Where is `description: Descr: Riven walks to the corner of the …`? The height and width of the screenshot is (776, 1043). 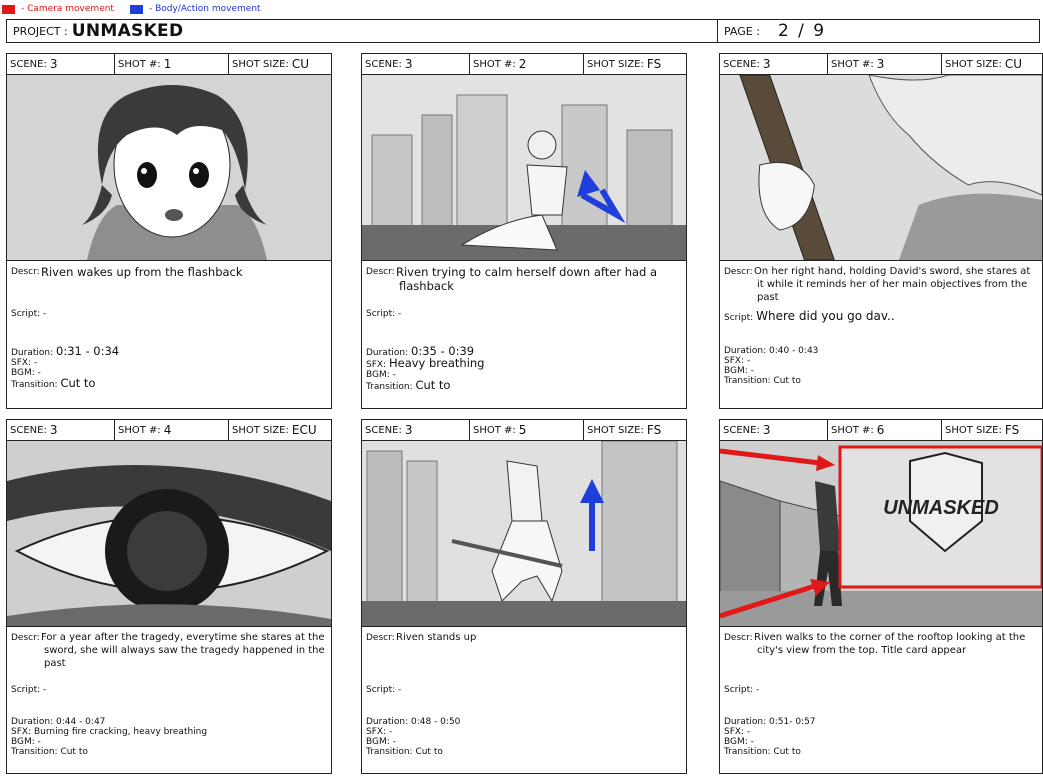
description: Descr: Riven walks to the corner of the … is located at coordinates (881, 642).